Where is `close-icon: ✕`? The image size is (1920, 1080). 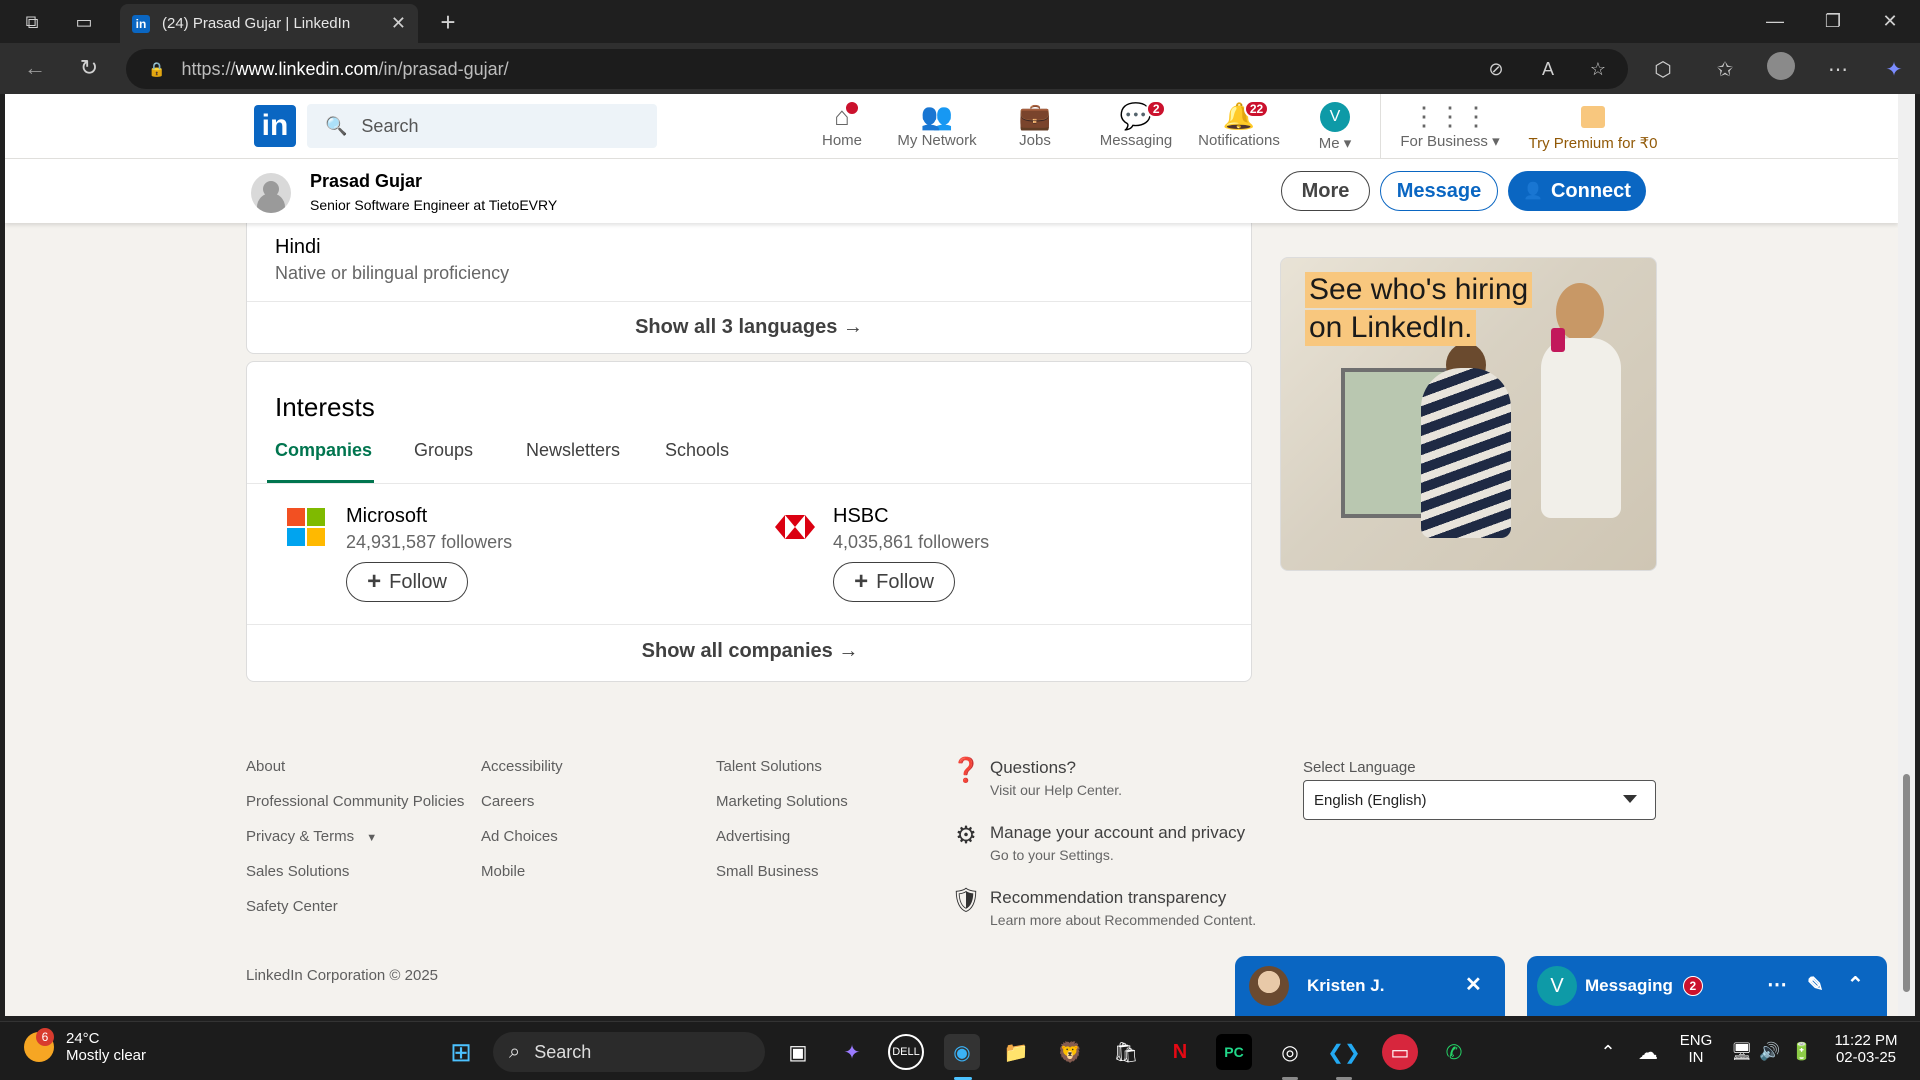 close-icon: ✕ is located at coordinates (1473, 984).